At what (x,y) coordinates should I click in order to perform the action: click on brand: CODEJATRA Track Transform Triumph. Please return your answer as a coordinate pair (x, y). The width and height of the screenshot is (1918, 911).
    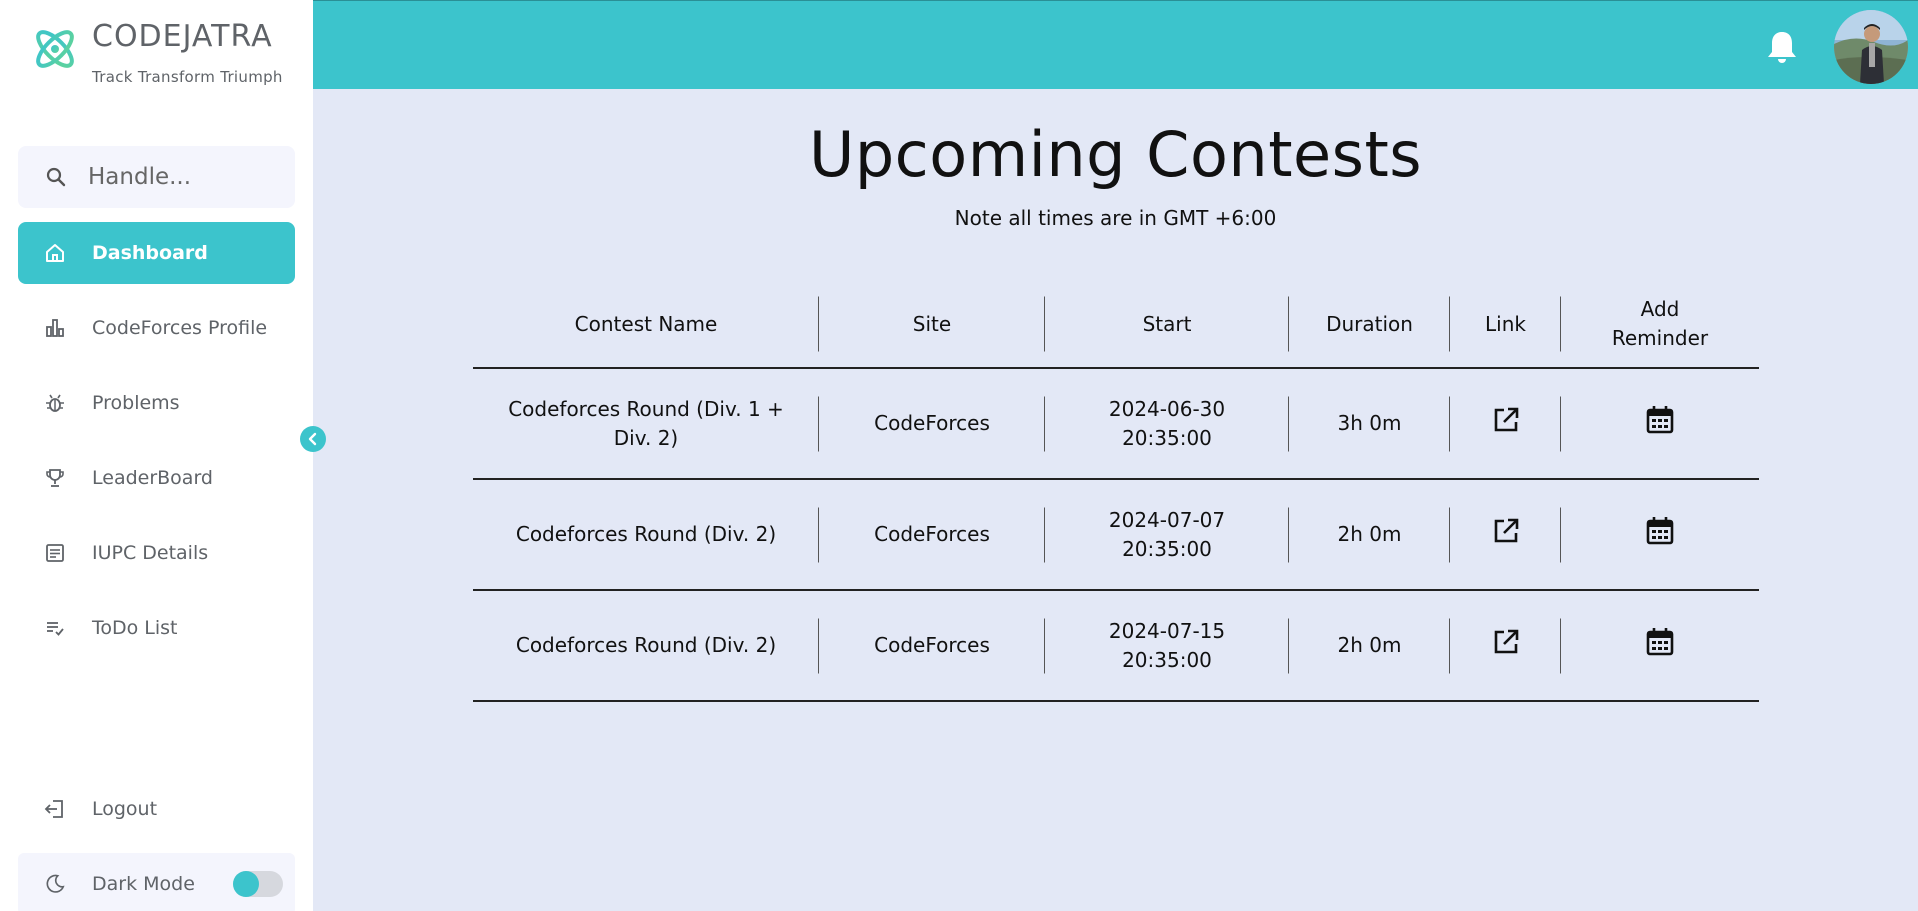
    Looking at the image, I should click on (156, 52).